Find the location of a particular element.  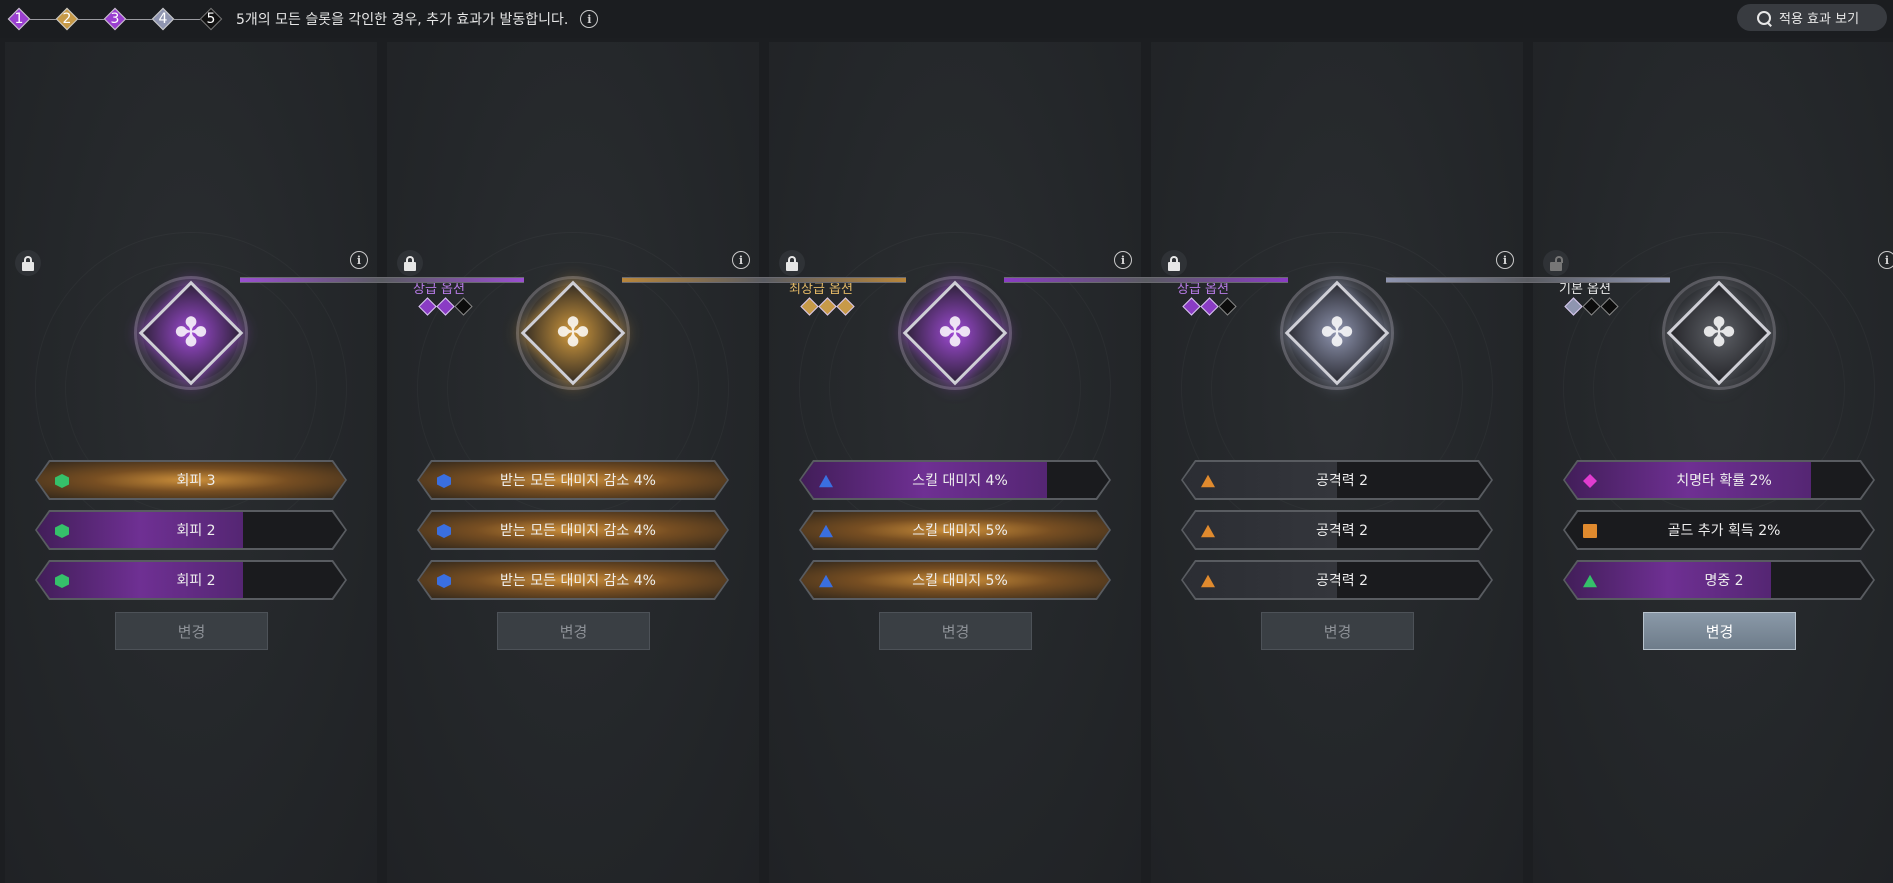

step-2: 2 is located at coordinates (67, 19).